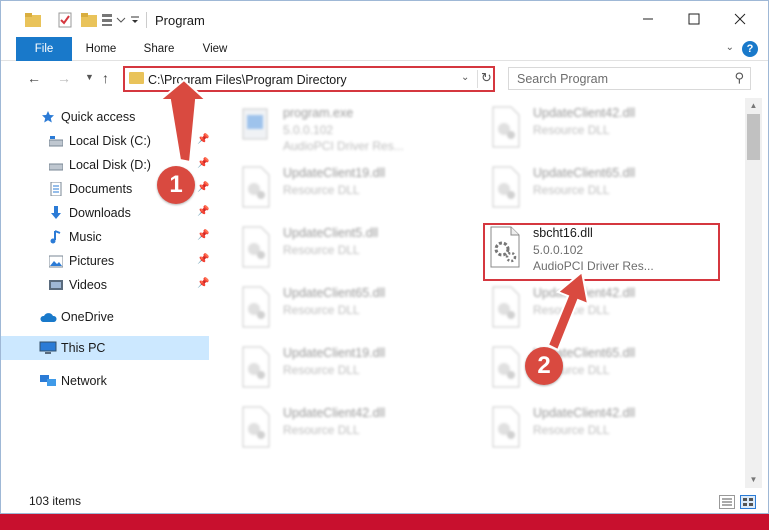 The width and height of the screenshot is (769, 530). Describe the element at coordinates (486, 79) in the screenshot. I see `refresh-icon: ↻` at that location.